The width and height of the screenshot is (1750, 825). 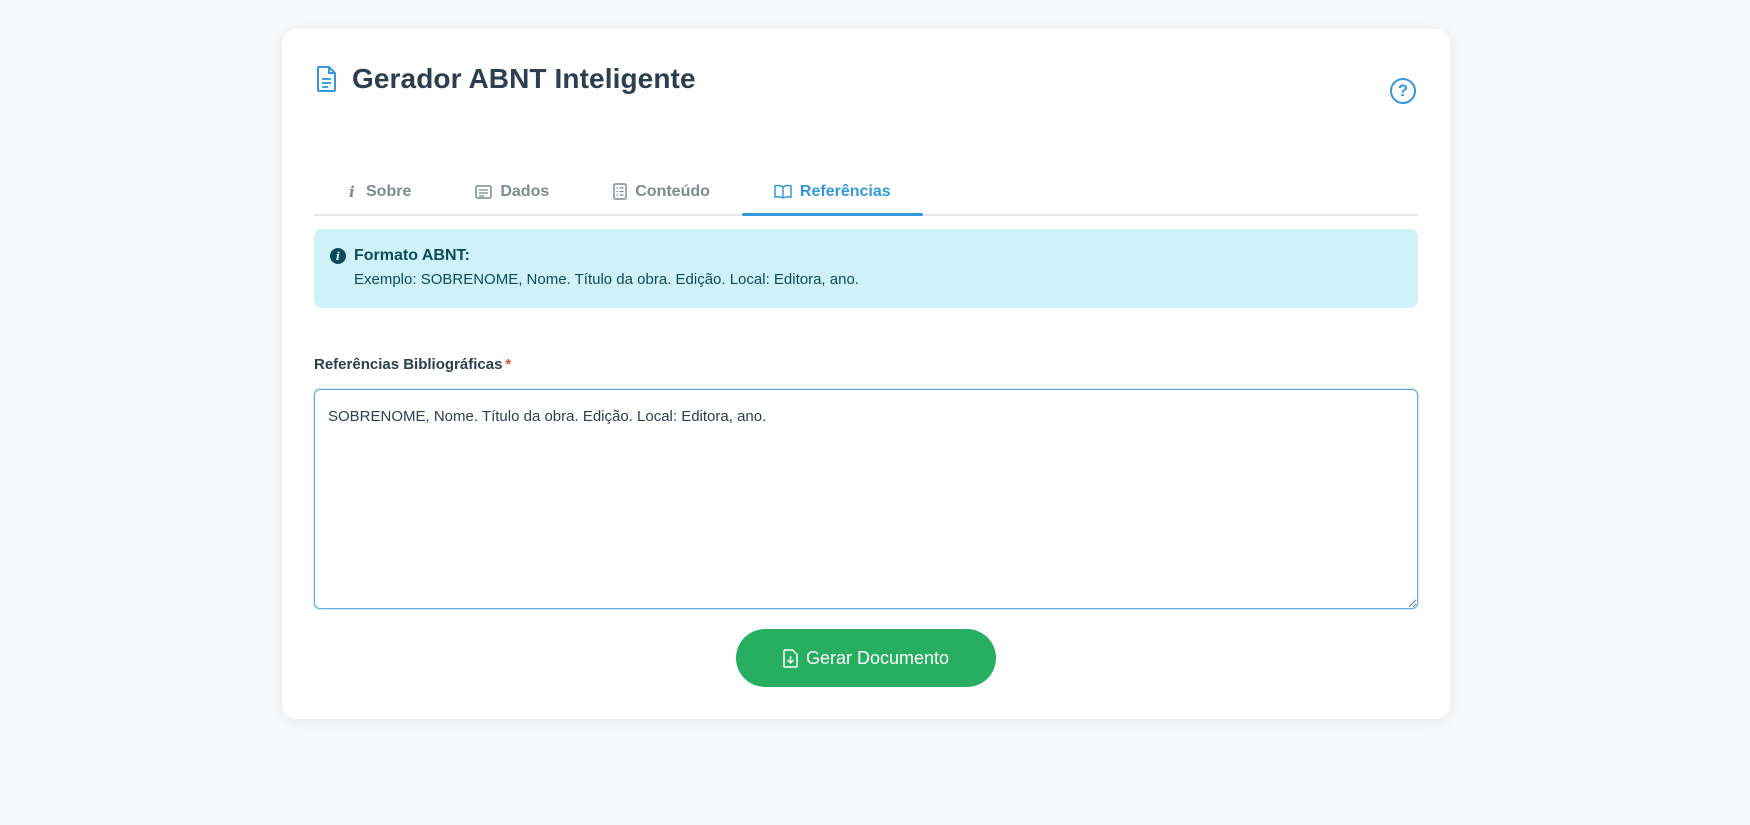 I want to click on info-icon: i, so click(x=352, y=192).